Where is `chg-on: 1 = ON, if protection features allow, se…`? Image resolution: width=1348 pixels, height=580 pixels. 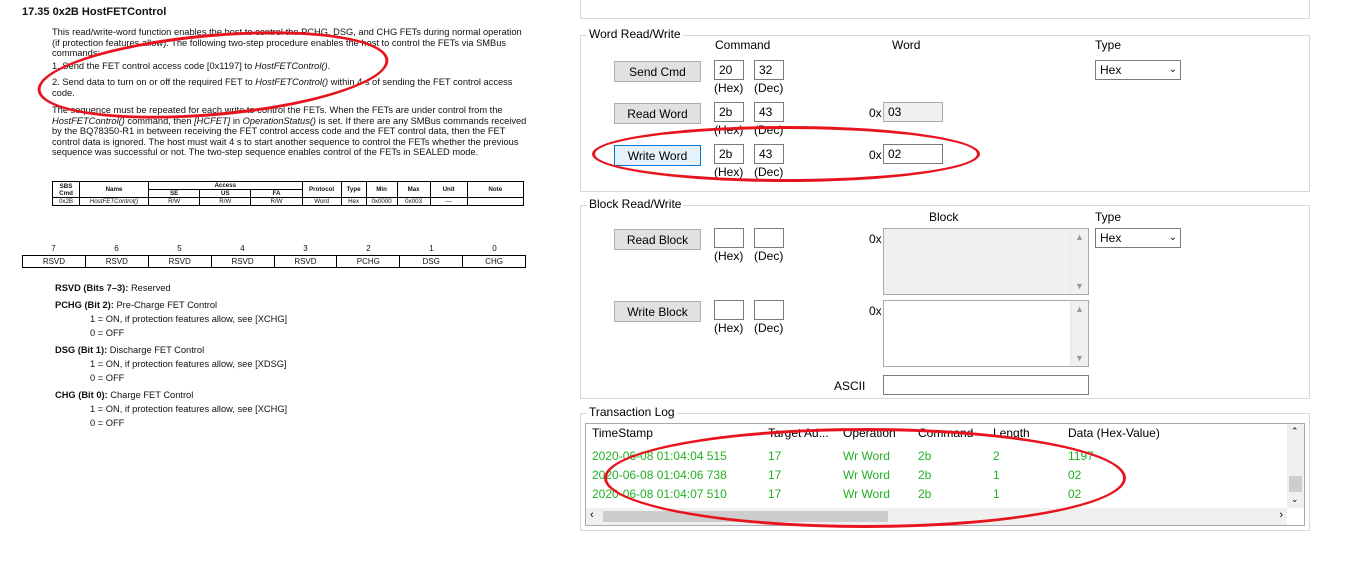 chg-on: 1 = ON, if protection features allow, se… is located at coordinates (189, 409).